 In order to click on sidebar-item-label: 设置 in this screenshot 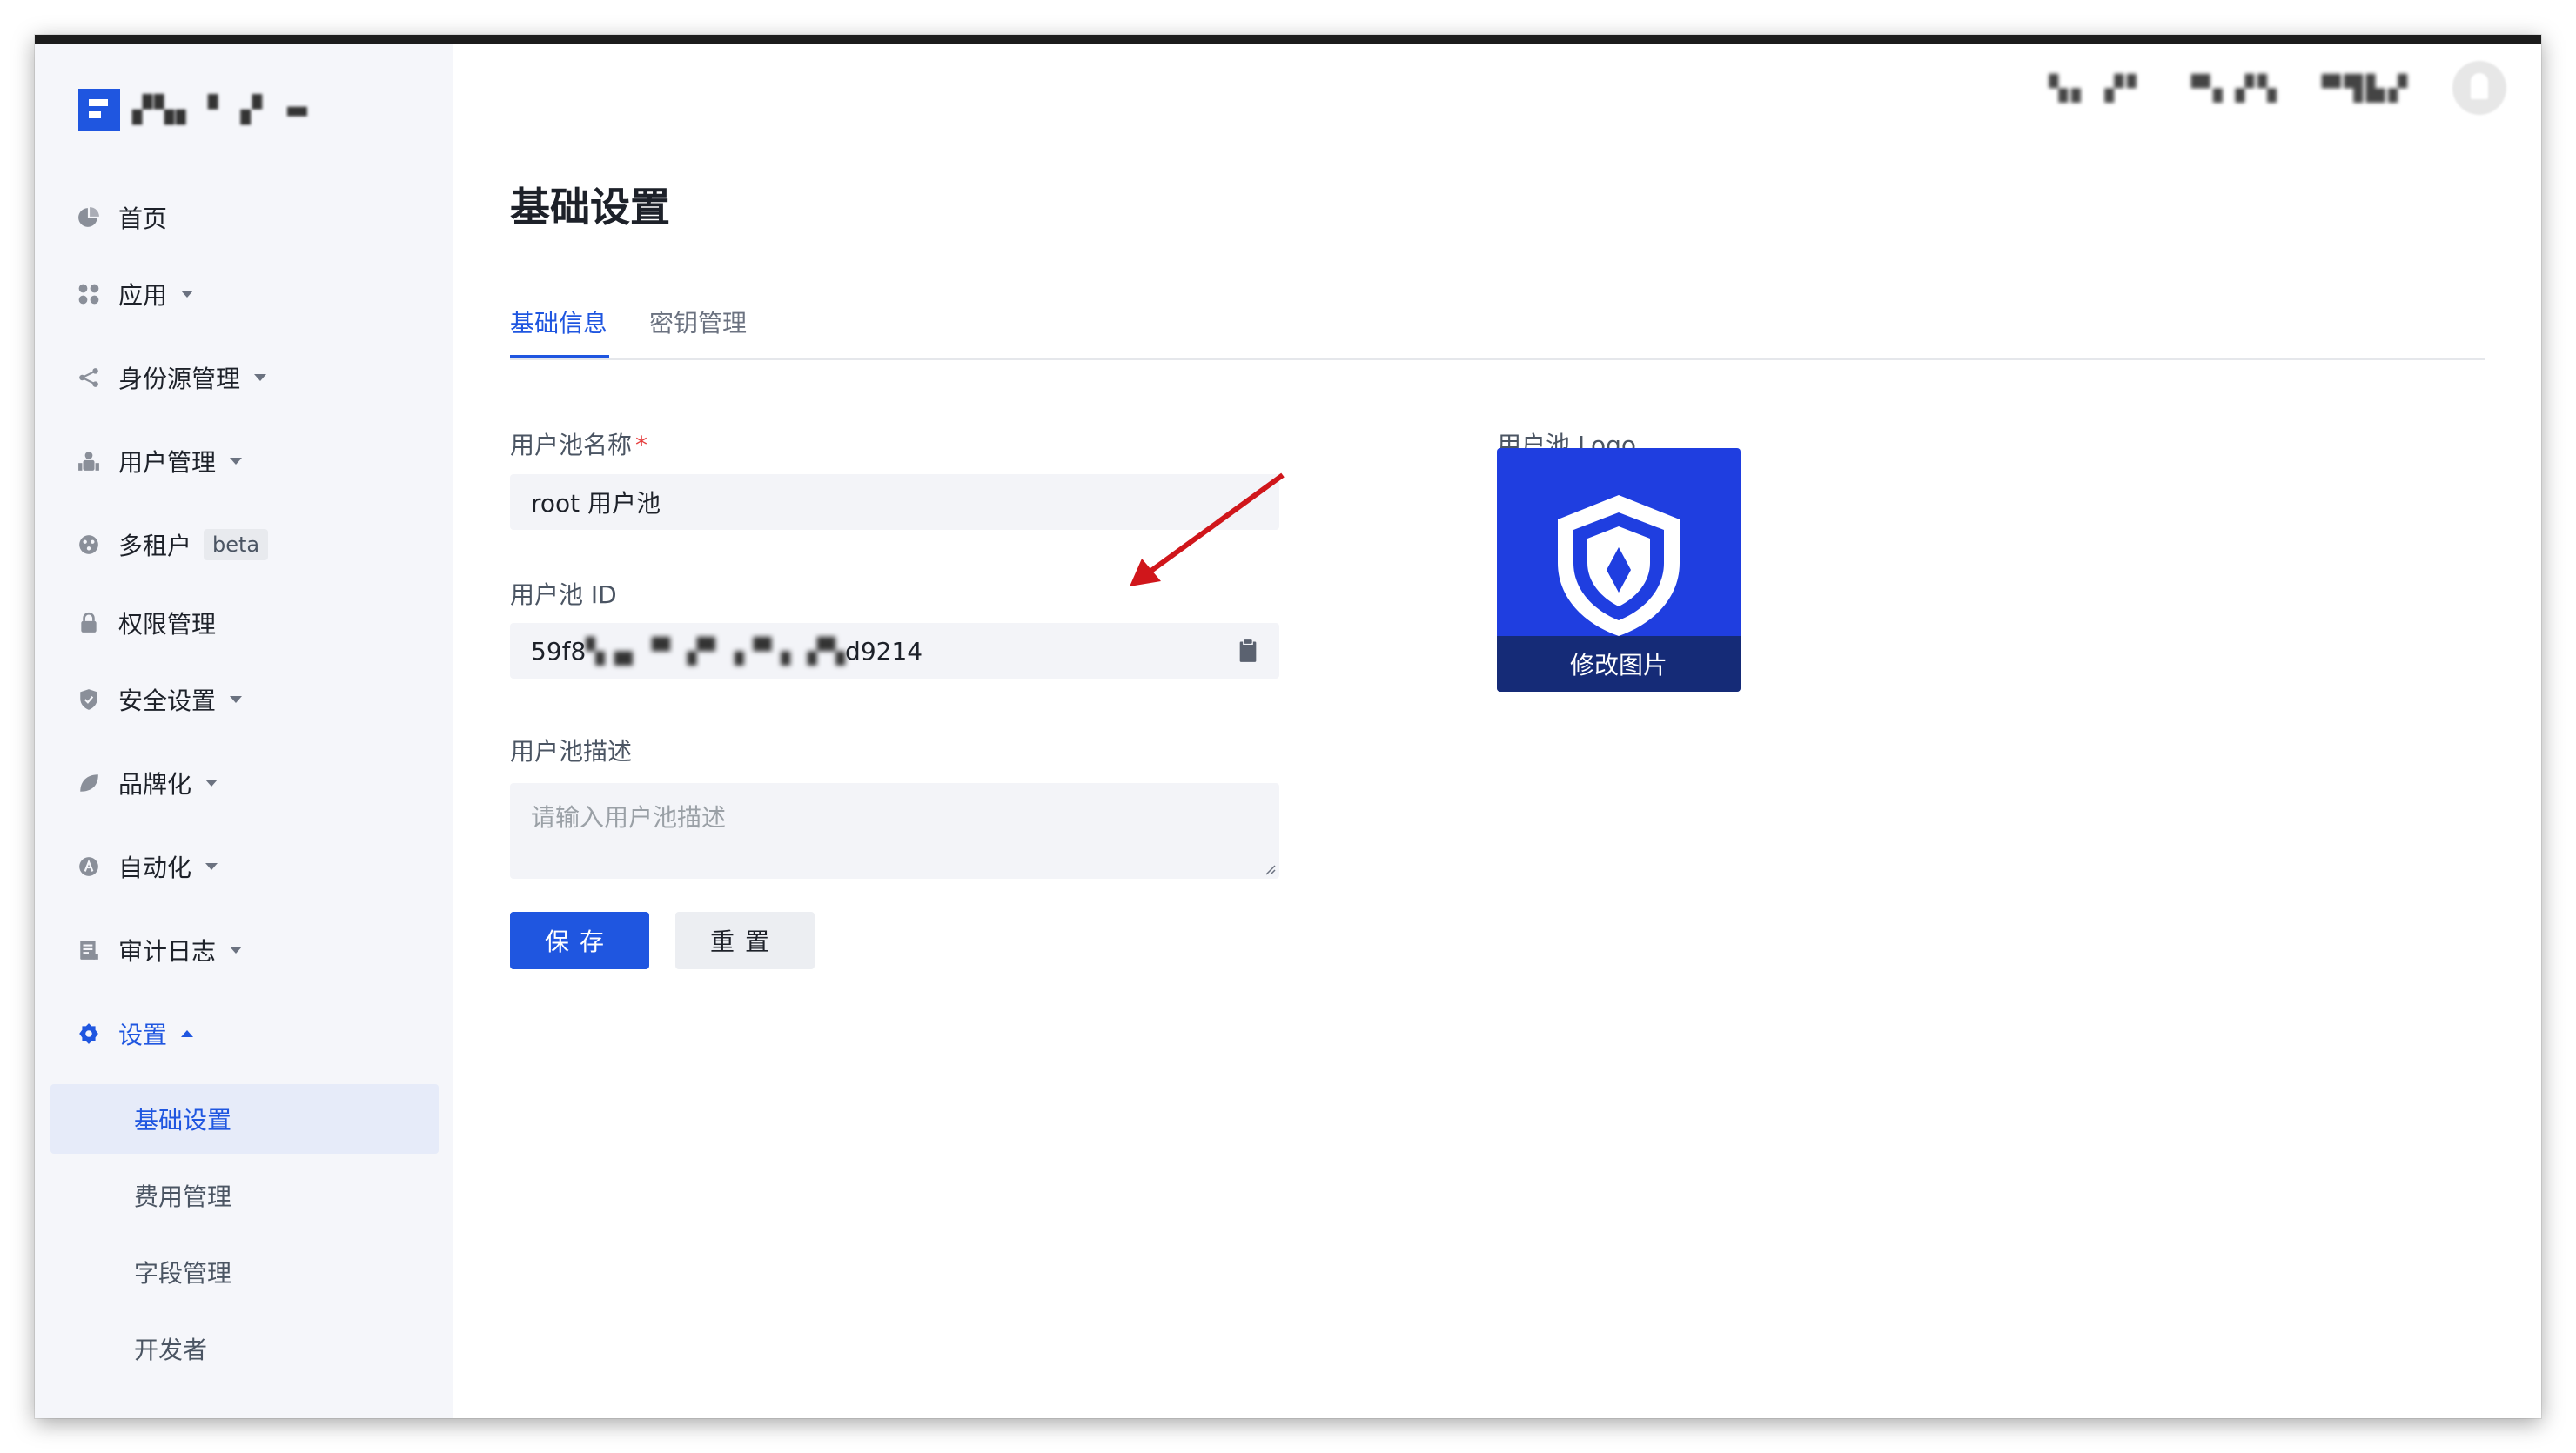, I will do `click(143, 1035)`.